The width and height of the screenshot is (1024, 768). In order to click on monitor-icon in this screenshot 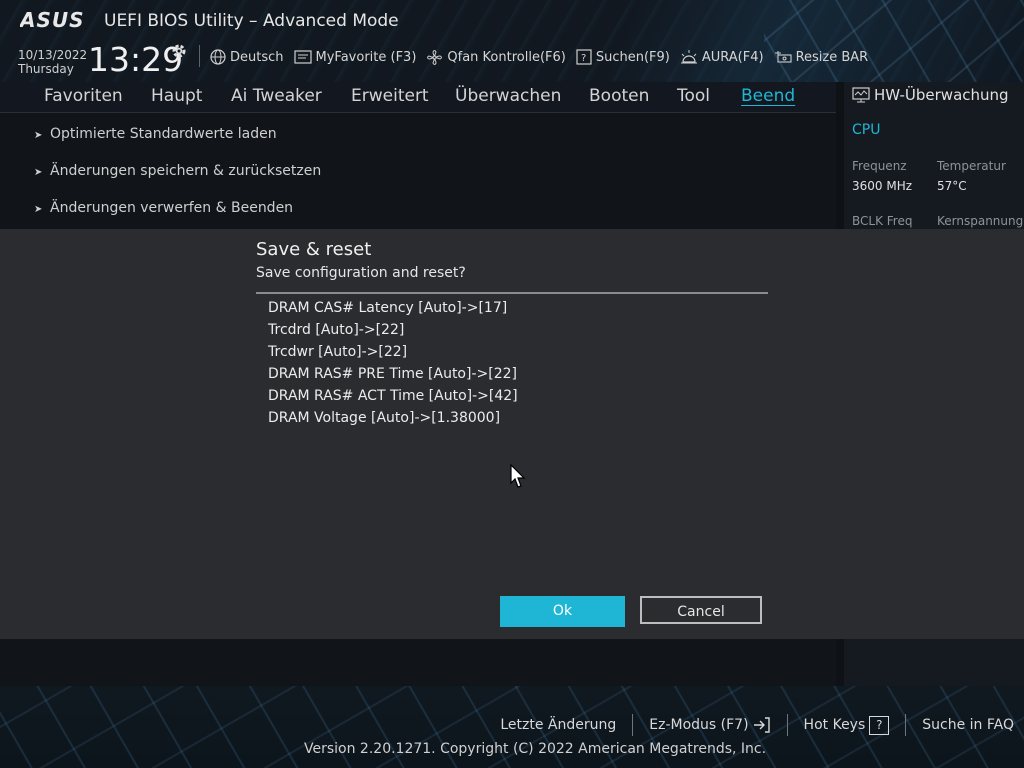, I will do `click(861, 95)`.